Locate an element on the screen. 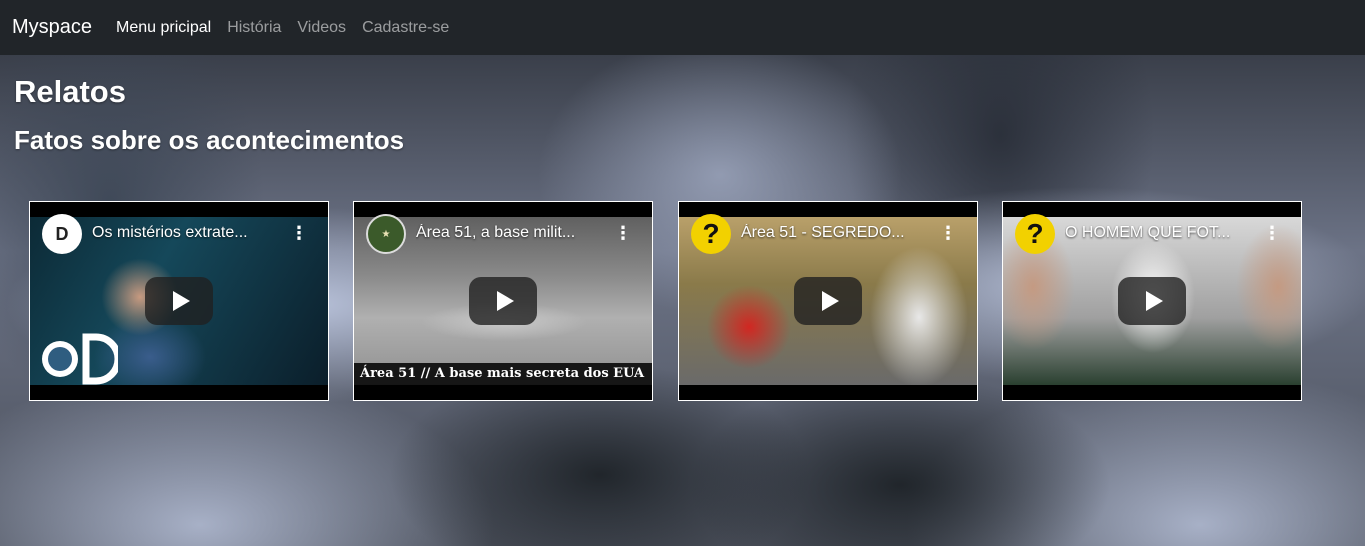 The image size is (1365, 546). nav-link-historia: História is located at coordinates (254, 28).